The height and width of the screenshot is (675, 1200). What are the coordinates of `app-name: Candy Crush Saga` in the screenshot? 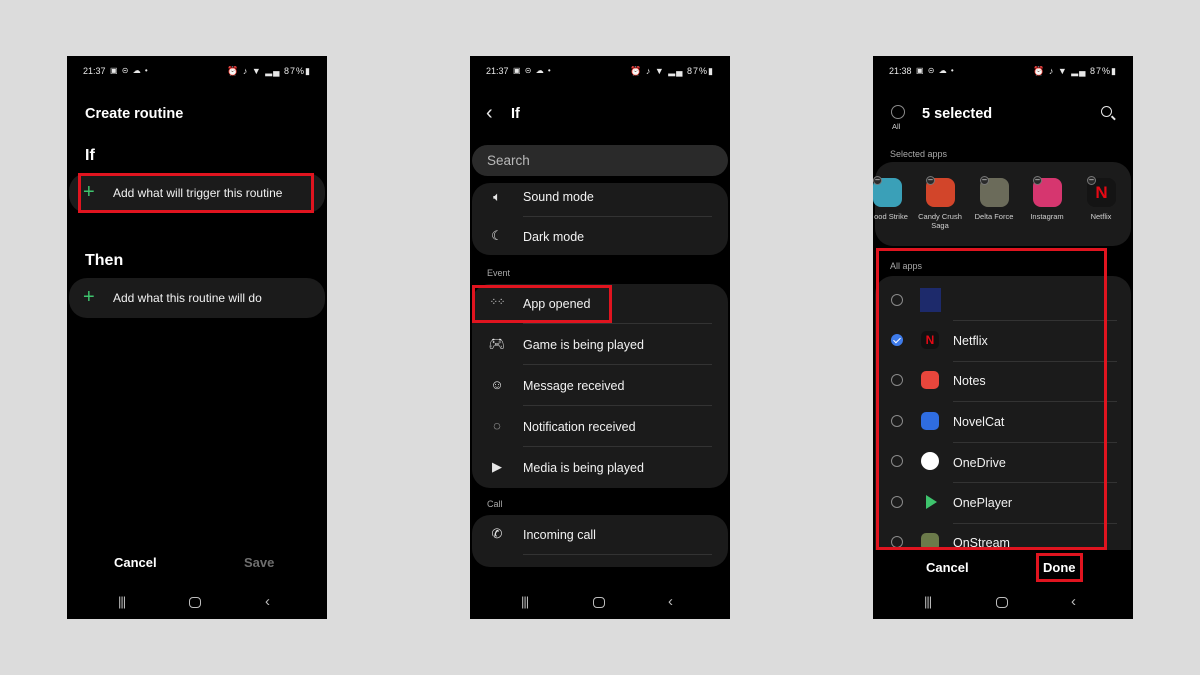 It's located at (940, 221).